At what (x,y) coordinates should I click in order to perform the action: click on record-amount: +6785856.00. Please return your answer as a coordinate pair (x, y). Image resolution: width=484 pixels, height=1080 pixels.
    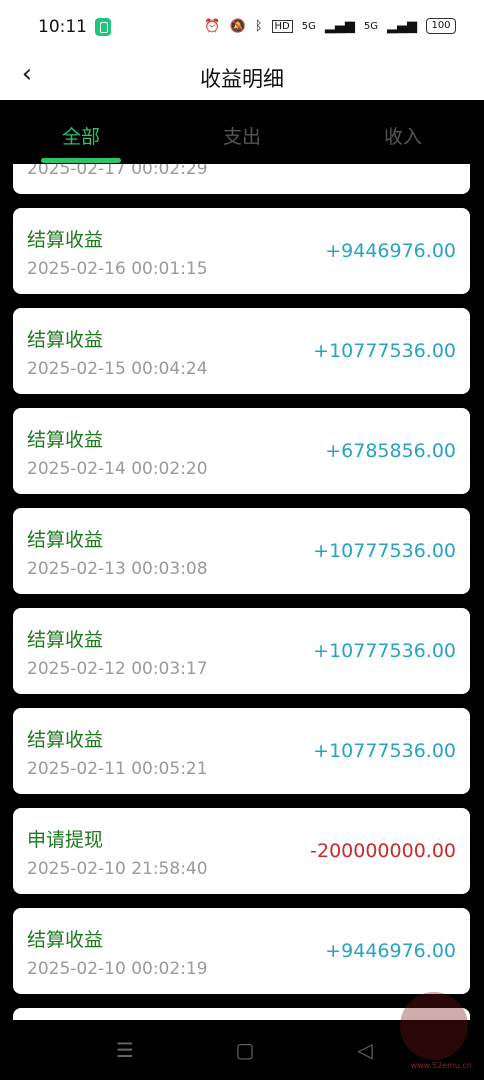
    Looking at the image, I should click on (390, 451).